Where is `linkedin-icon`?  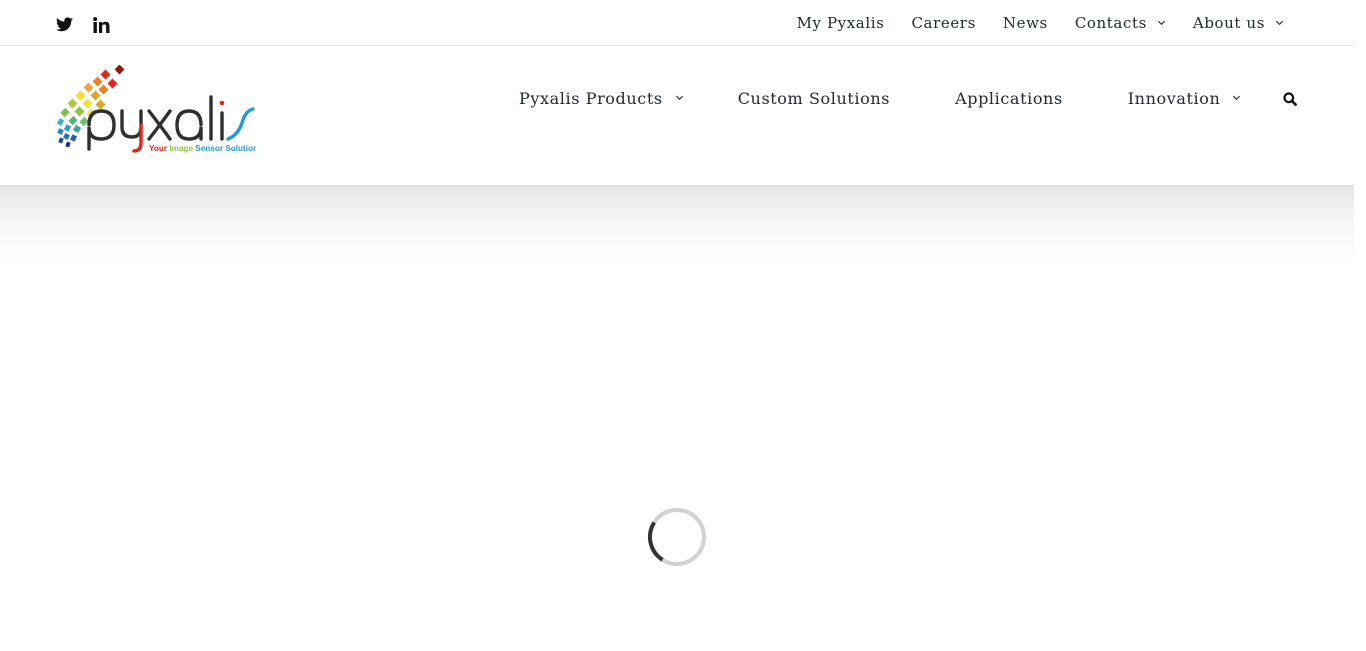 linkedin-icon is located at coordinates (101, 25).